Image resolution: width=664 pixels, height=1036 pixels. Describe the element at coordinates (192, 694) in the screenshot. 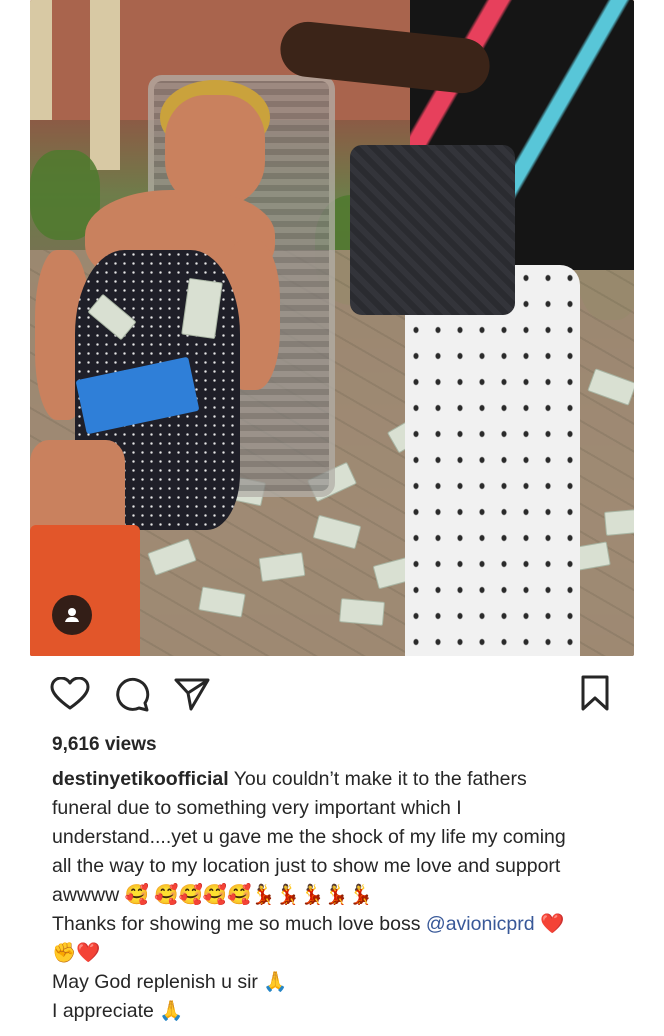

I see `send-icon` at that location.